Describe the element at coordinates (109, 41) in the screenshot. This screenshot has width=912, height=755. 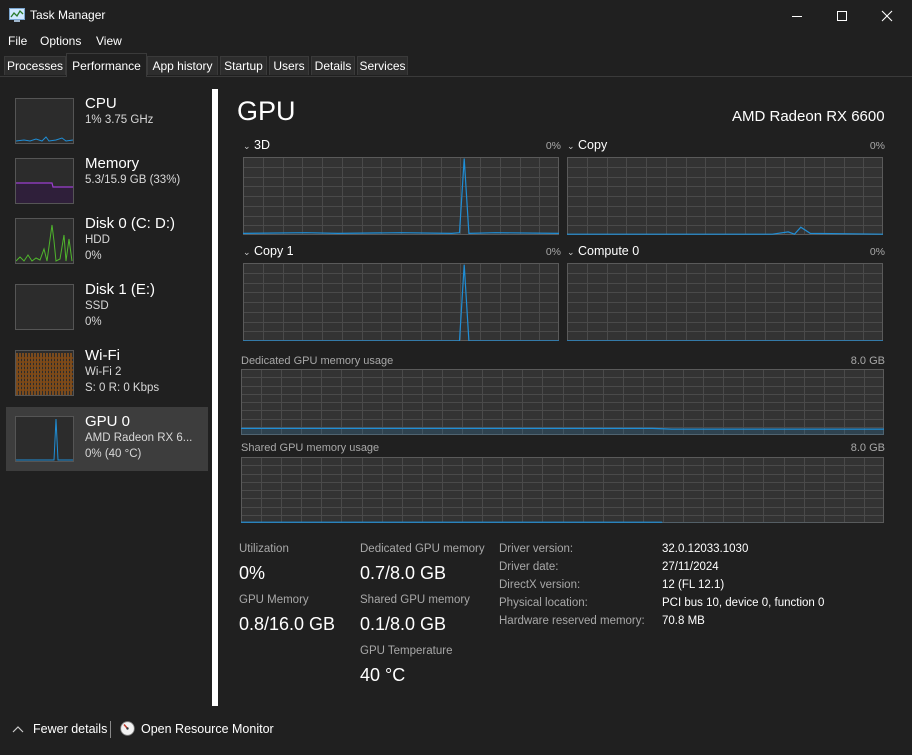
I see `menu-view: View` at that location.